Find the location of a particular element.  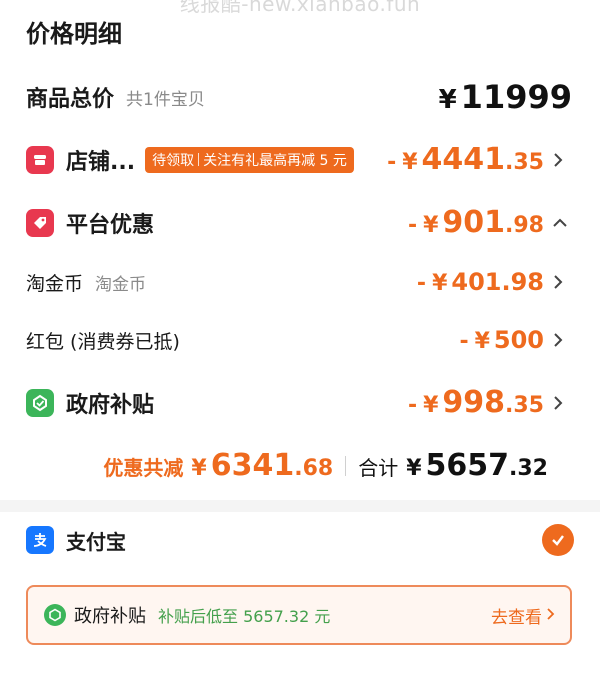

platform-discount-amount: - ¥ 901 .98 is located at coordinates (475, 222).